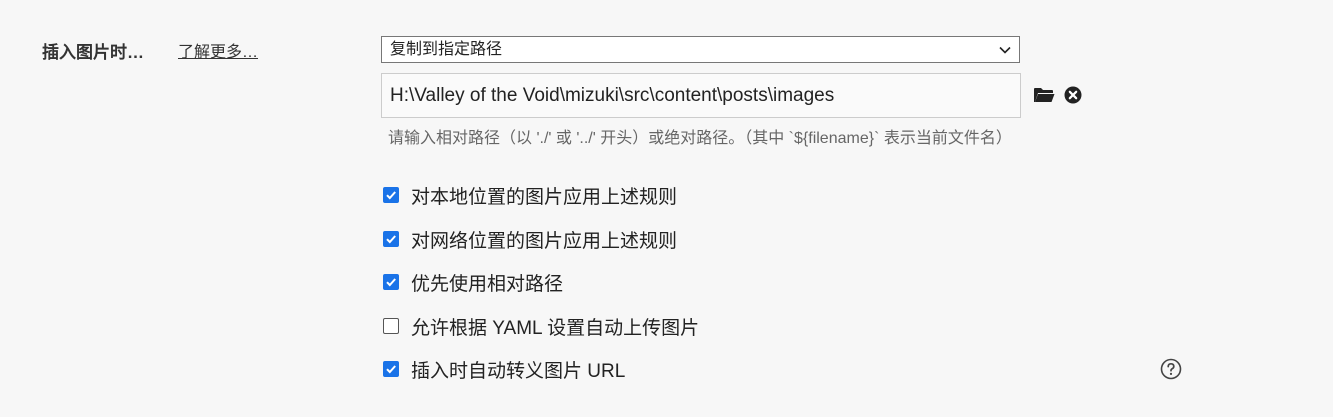 Image resolution: width=1333 pixels, height=417 pixels. Describe the element at coordinates (701, 95) in the screenshot. I see `image-path-input` at that location.